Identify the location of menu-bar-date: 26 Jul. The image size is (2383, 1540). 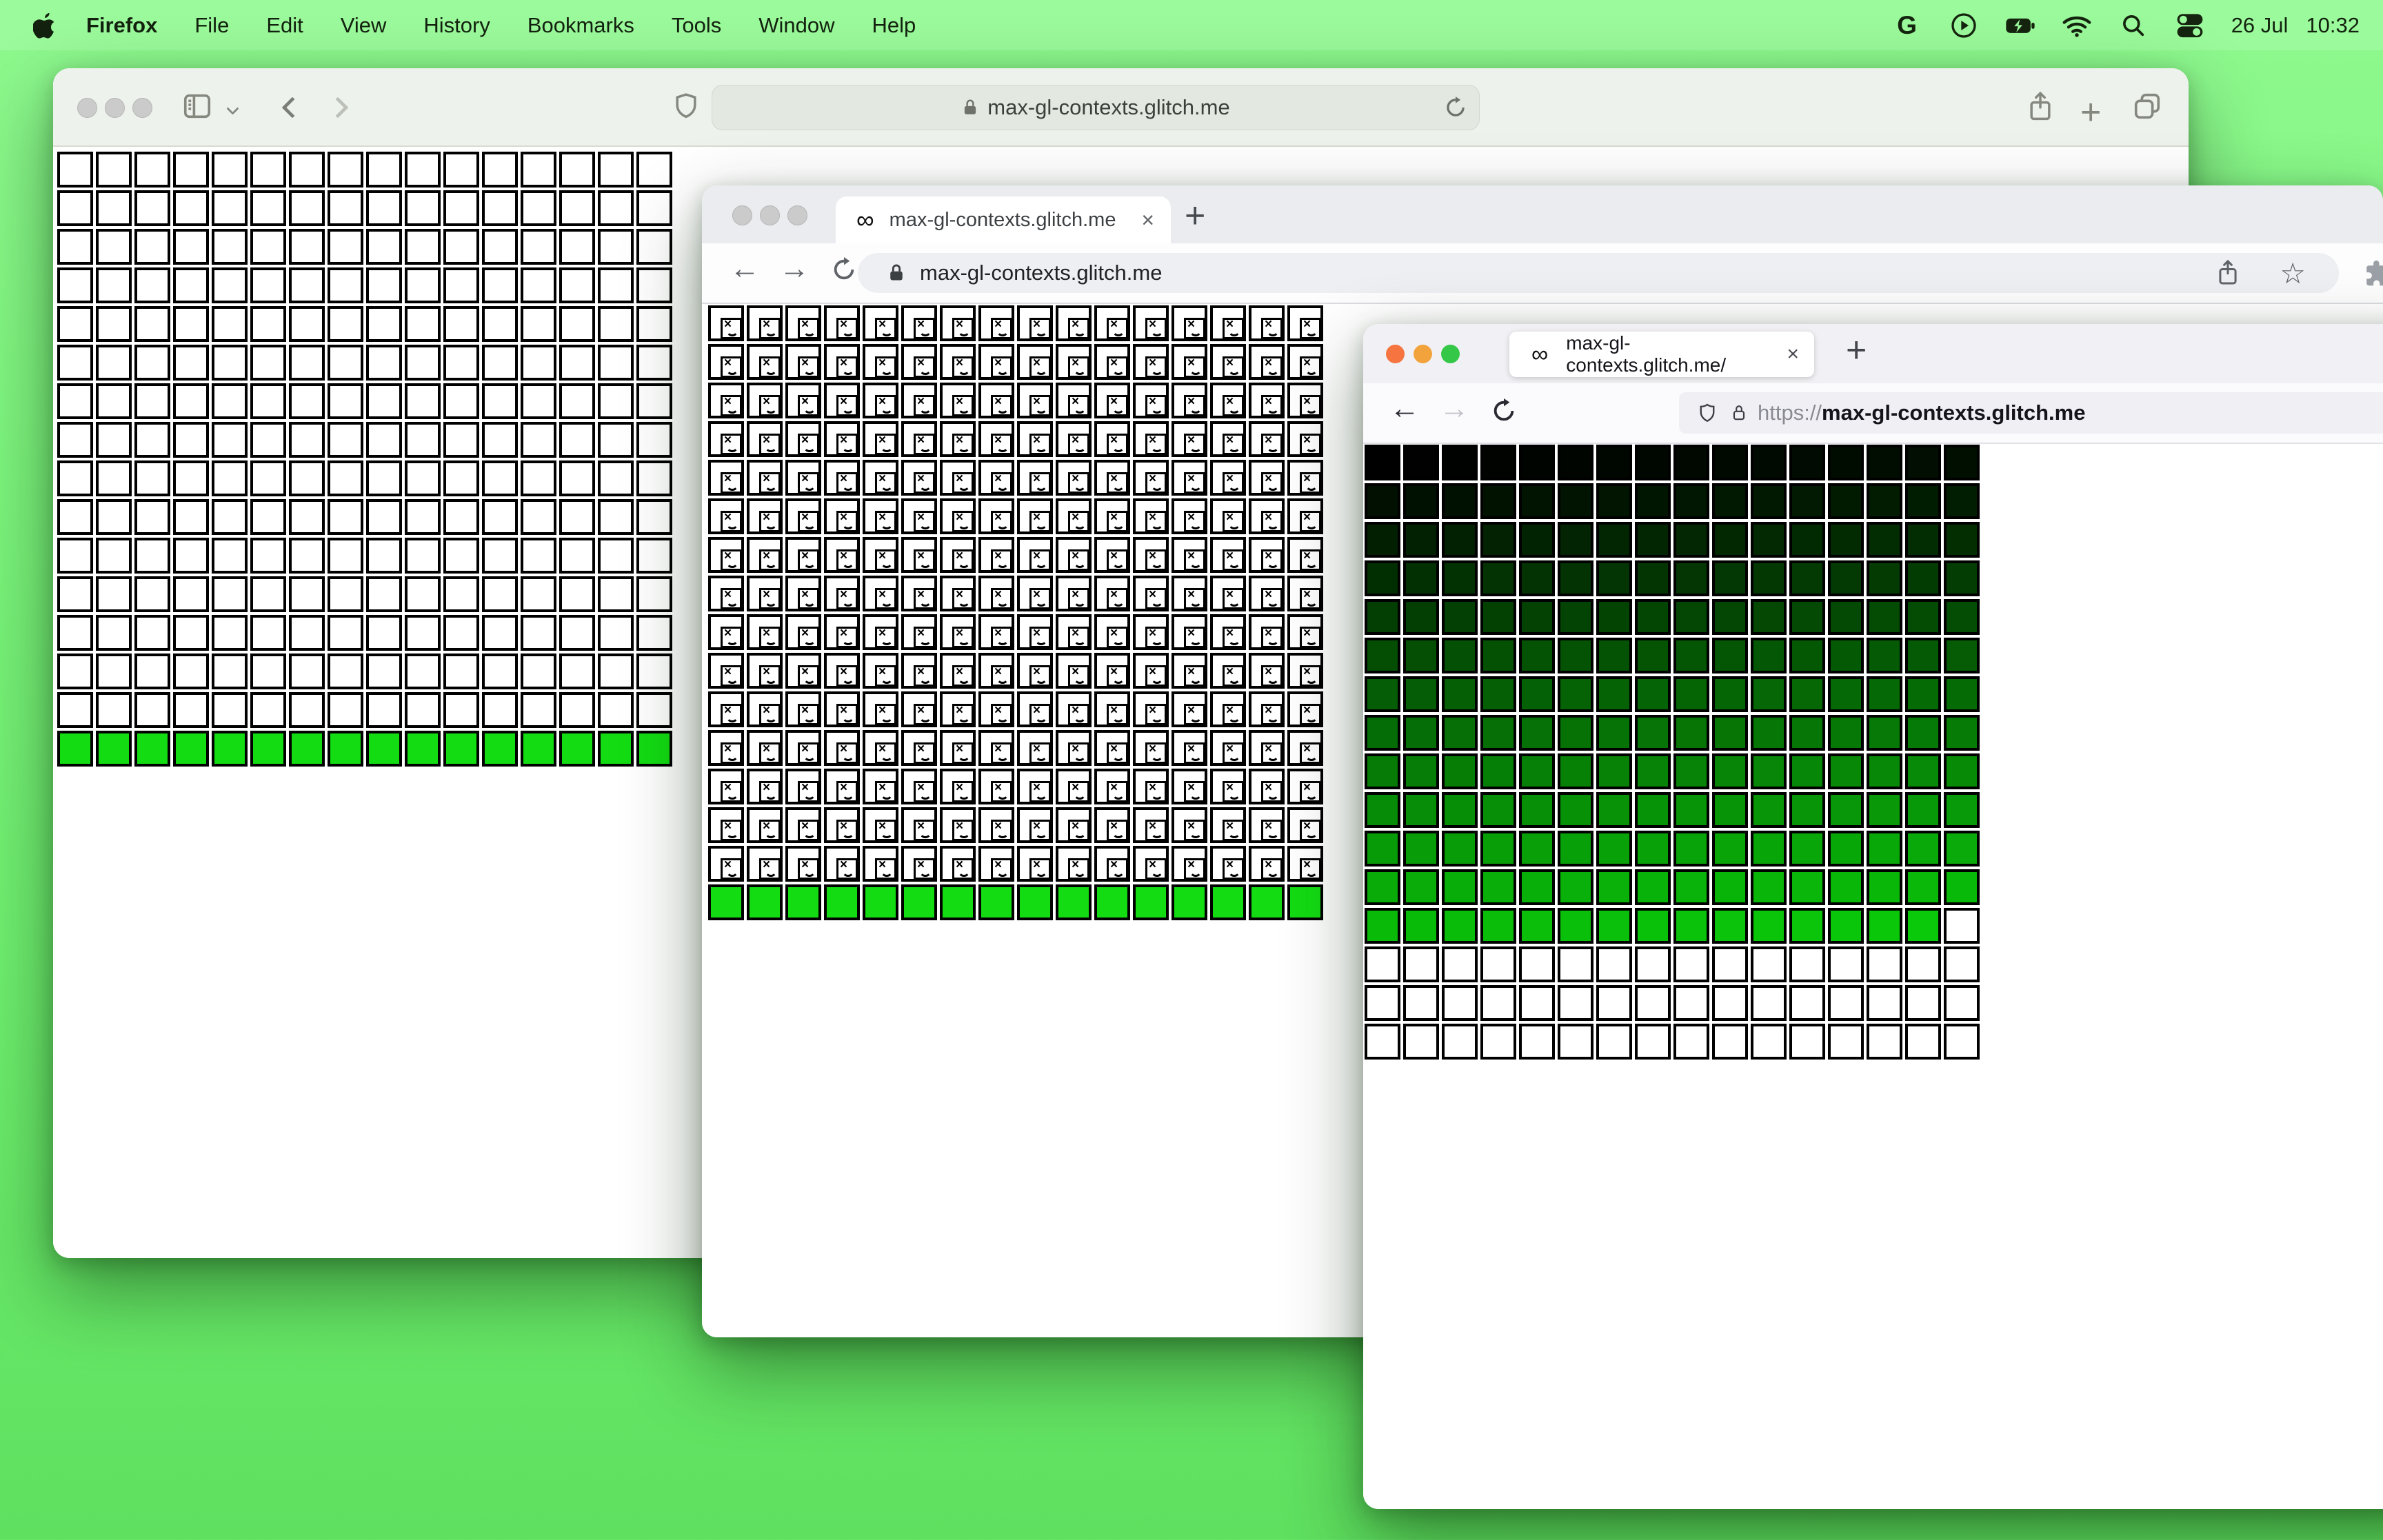
(2260, 25).